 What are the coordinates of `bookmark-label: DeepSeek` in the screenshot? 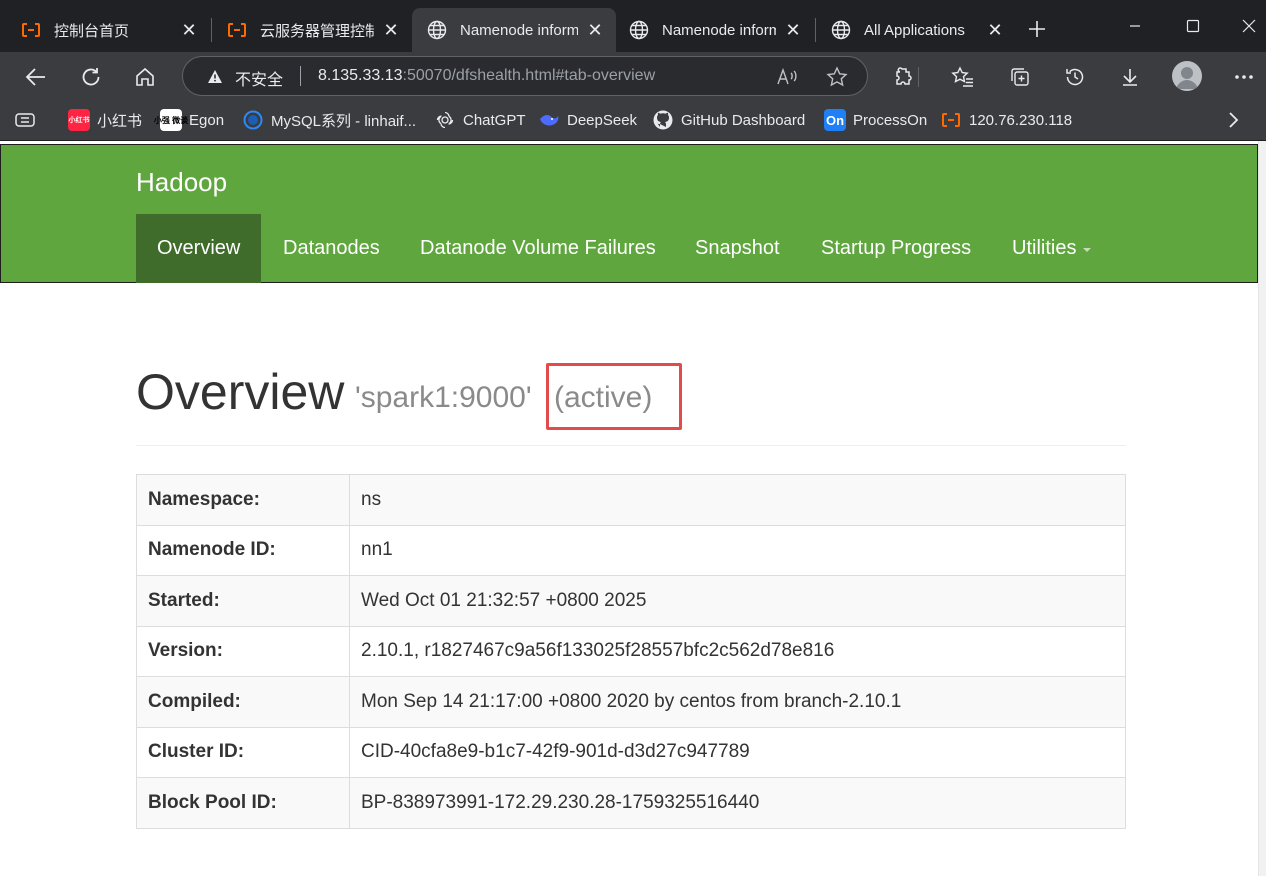 It's located at (602, 120).